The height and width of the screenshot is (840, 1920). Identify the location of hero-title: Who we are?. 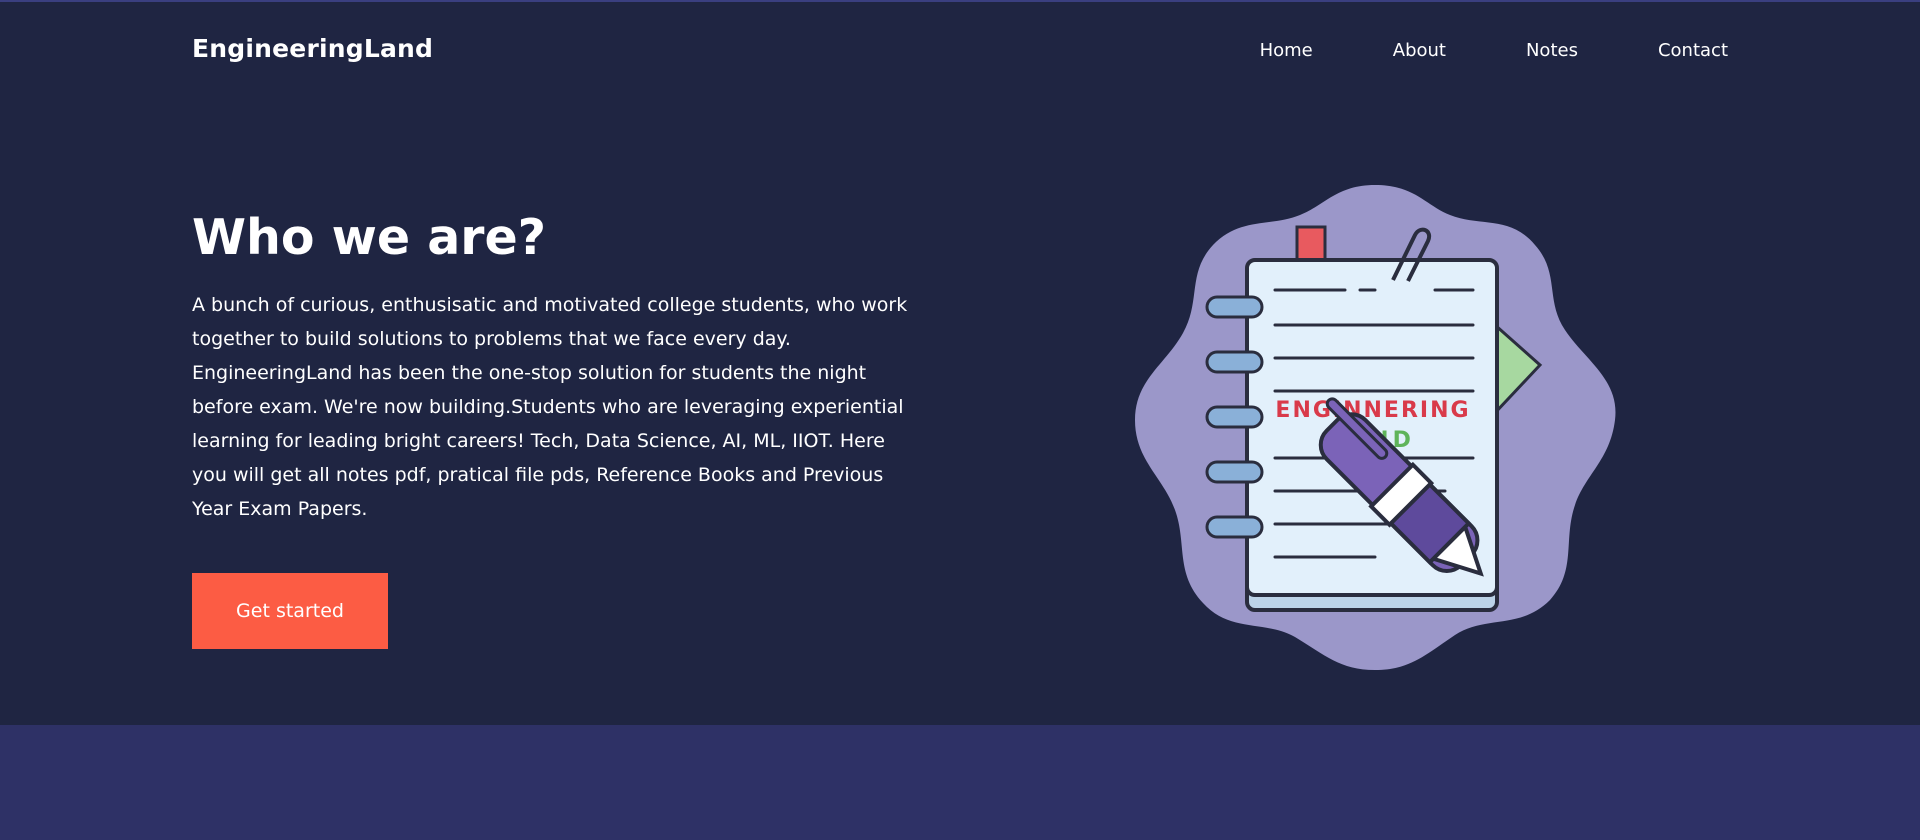
(369, 237).